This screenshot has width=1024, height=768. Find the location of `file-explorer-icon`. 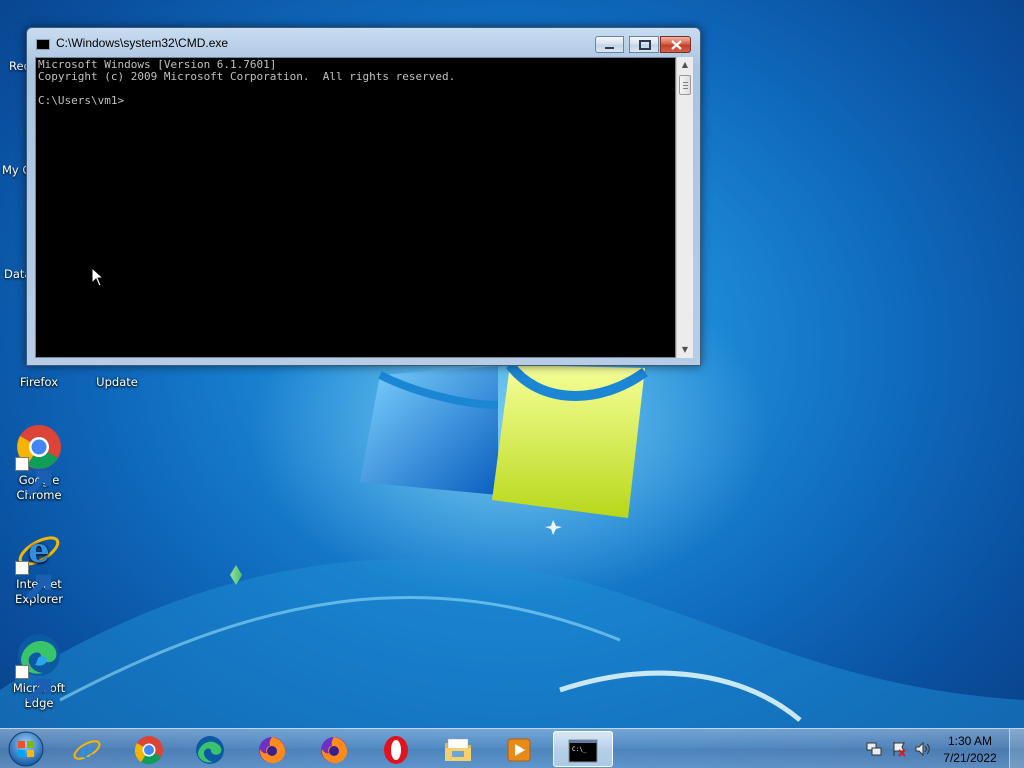

file-explorer-icon is located at coordinates (458, 749).